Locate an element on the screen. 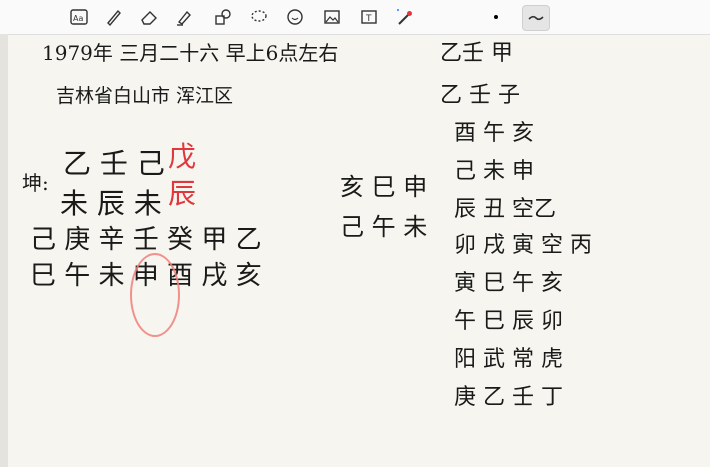 Image resolution: width=710 pixels, height=467 pixels. right-stems-top: 乙壬 甲 is located at coordinates (476, 53).